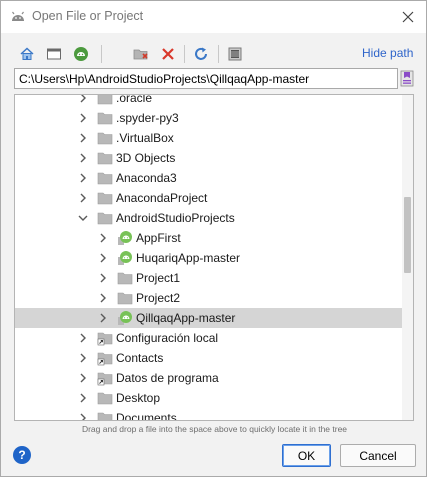 The width and height of the screenshot is (427, 477). I want to click on toolbar: Hide path, so click(213, 54).